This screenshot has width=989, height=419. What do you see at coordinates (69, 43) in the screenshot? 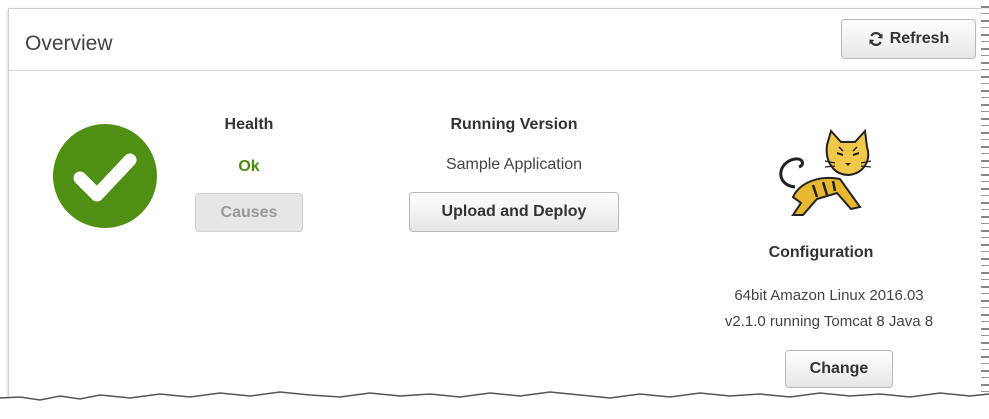
I see `page-title: Overview` at bounding box center [69, 43].